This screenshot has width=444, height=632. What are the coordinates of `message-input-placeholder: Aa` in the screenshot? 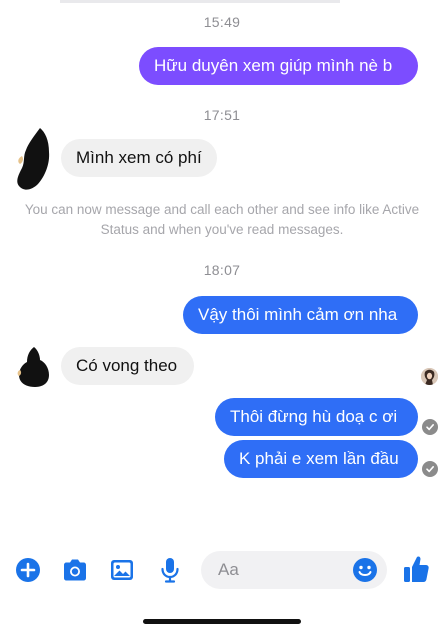 It's located at (228, 569).